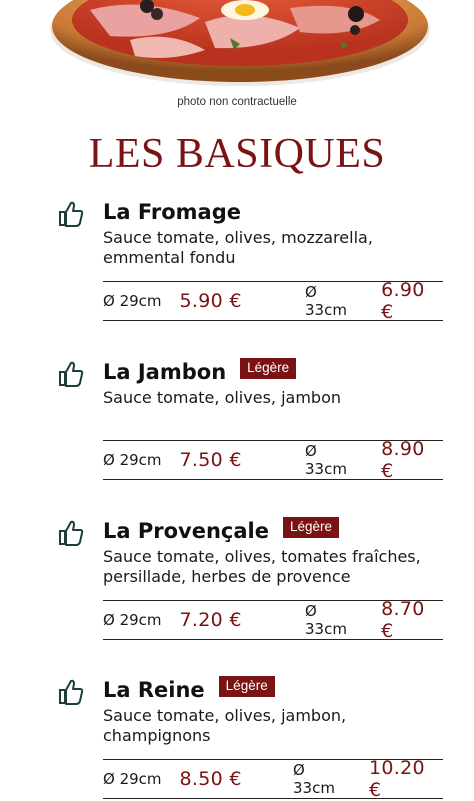  What do you see at coordinates (273, 460) in the screenshot?
I see `price-bar: Ø 29cm 7.50 € Ø 33cm 8.90 €` at bounding box center [273, 460].